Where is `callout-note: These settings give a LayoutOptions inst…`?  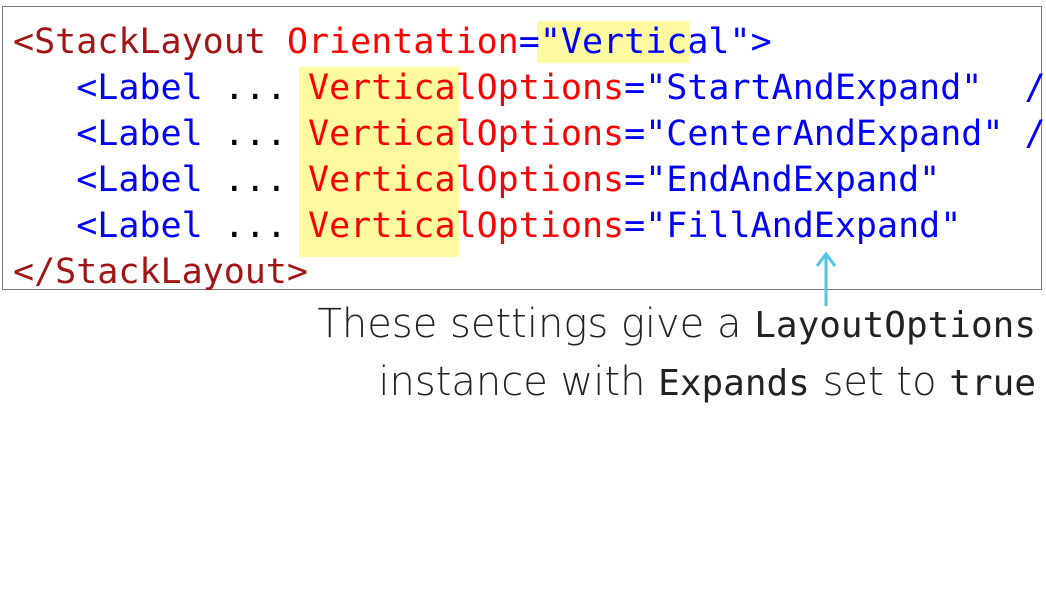 callout-note: These settings give a LayoutOptions inst… is located at coordinates (676, 354).